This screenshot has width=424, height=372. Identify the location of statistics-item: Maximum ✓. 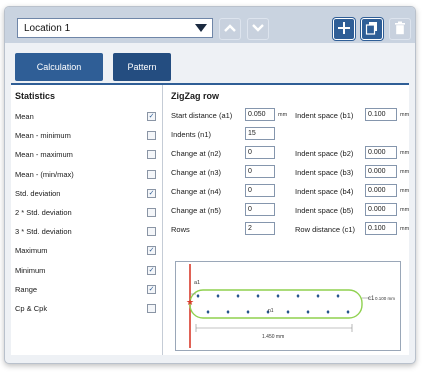
(86, 250).